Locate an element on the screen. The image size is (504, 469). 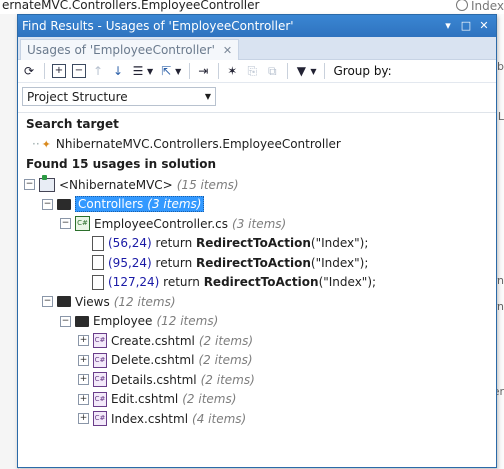
goto-arrow-icon: ⇥ is located at coordinates (203, 71).